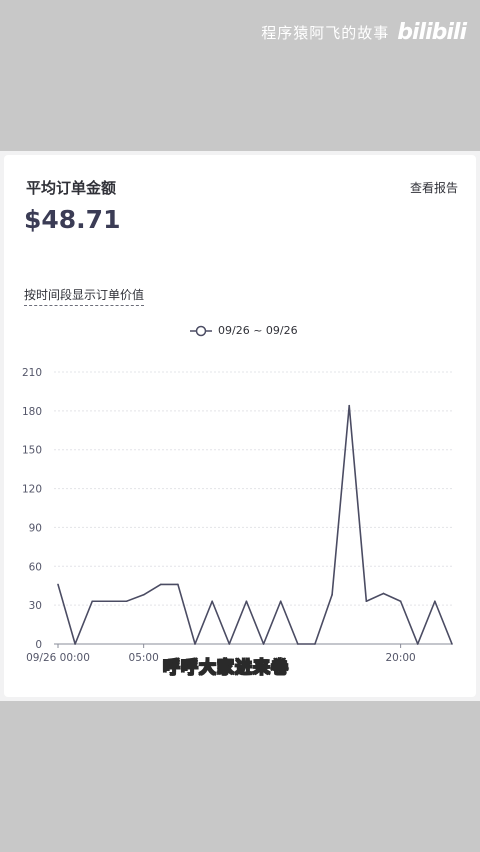  I want to click on y-tick-label: 120, so click(32, 490).